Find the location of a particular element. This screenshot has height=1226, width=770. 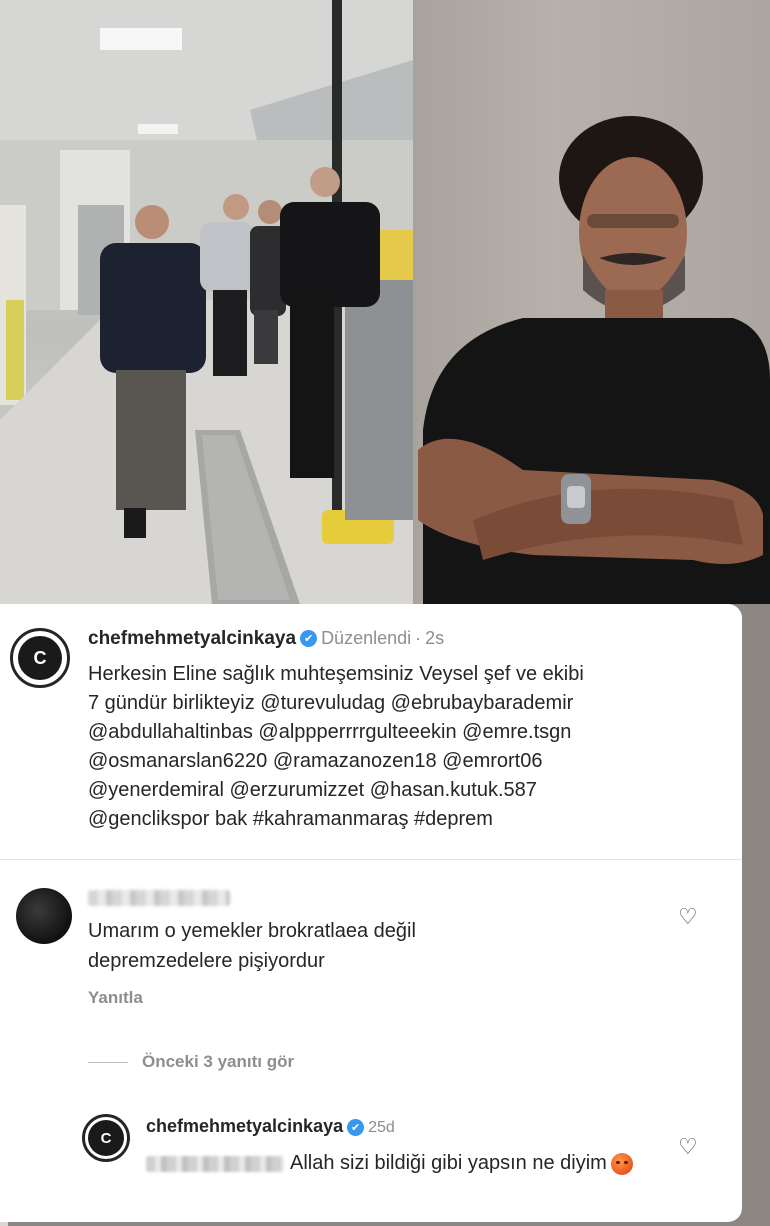

reply-button: Yanıtla is located at coordinates (115, 998).